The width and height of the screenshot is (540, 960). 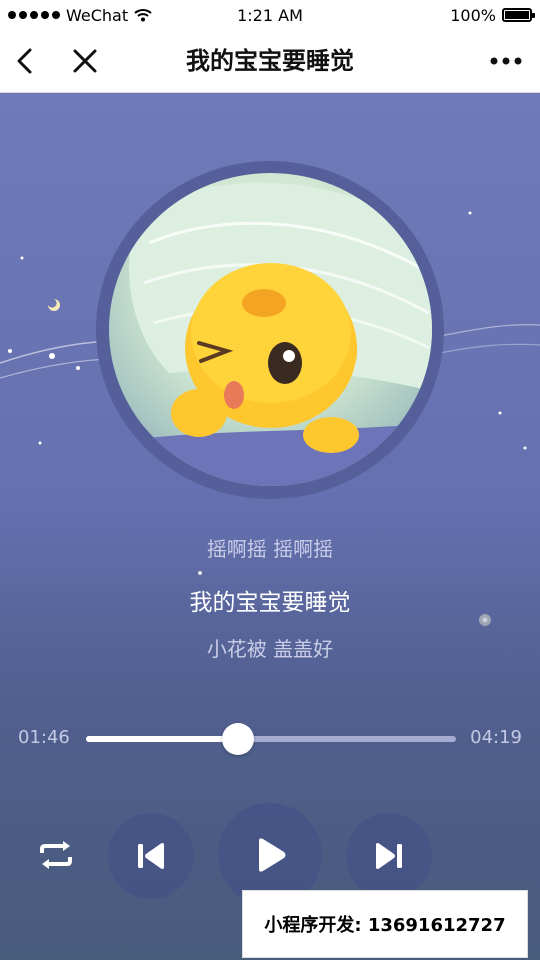 I want to click on progress-fill, so click(x=162, y=739).